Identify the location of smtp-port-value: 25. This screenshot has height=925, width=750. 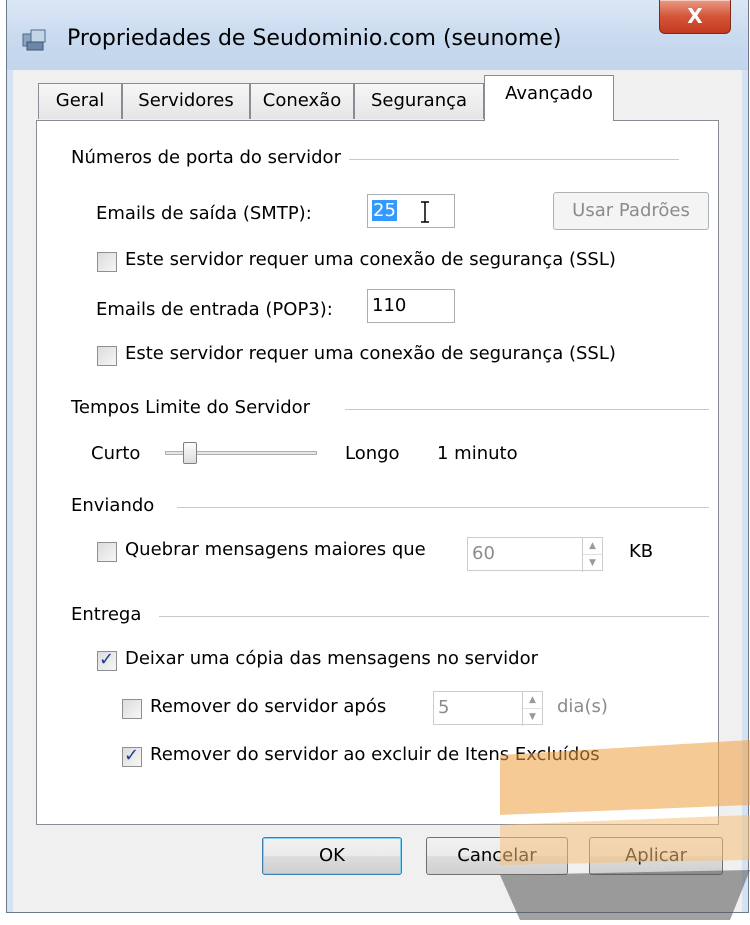
(384, 210).